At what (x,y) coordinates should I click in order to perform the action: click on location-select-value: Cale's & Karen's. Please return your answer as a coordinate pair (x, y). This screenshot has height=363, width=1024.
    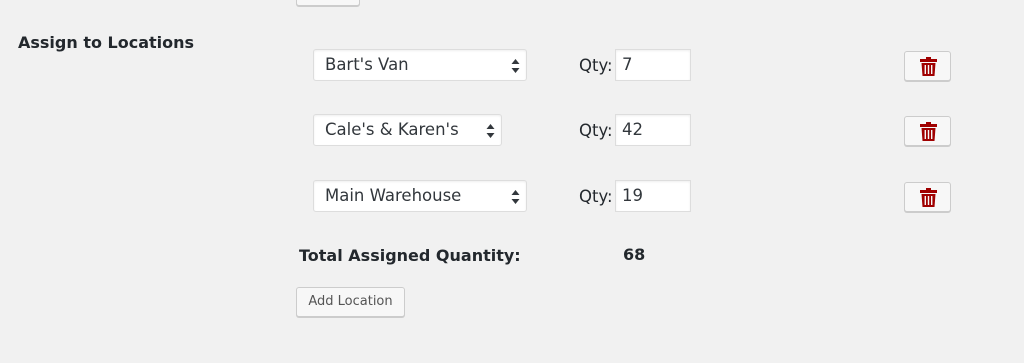
    Looking at the image, I should click on (392, 129).